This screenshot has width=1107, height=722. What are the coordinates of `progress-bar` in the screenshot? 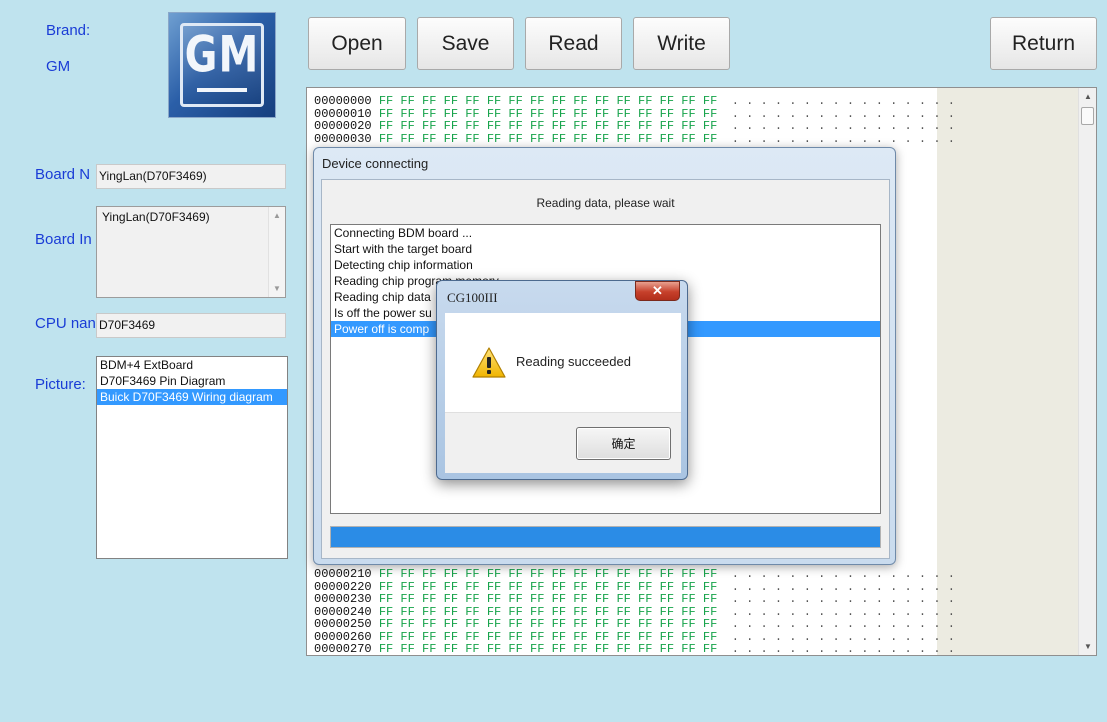 It's located at (605, 537).